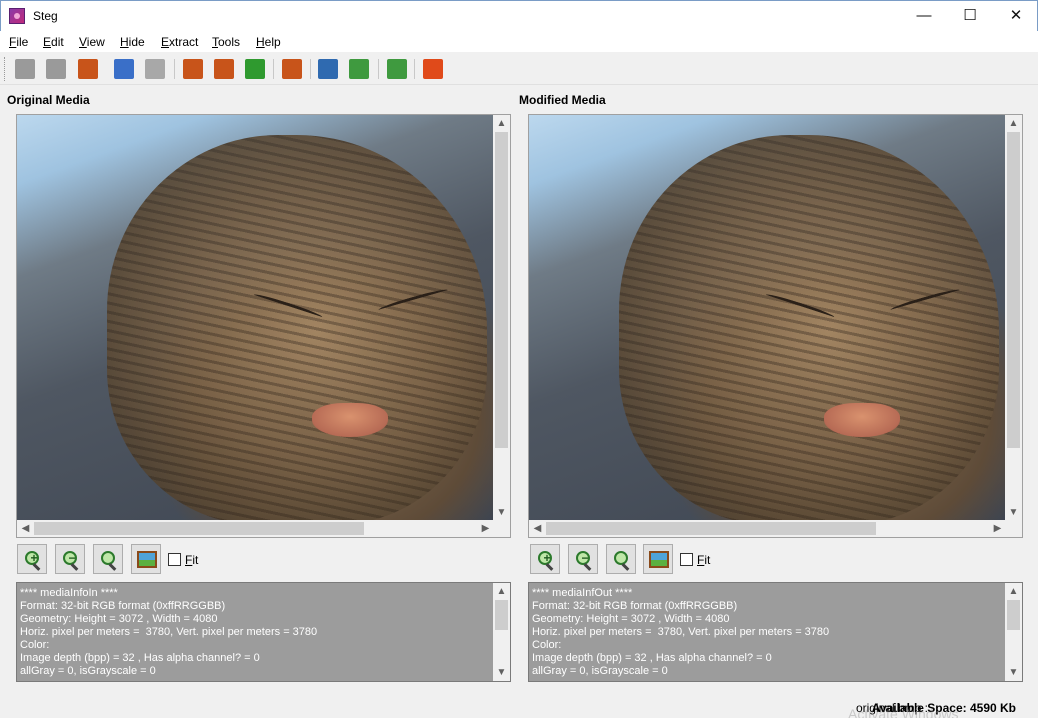  Describe the element at coordinates (519, 69) in the screenshot. I see `toolbar` at that location.